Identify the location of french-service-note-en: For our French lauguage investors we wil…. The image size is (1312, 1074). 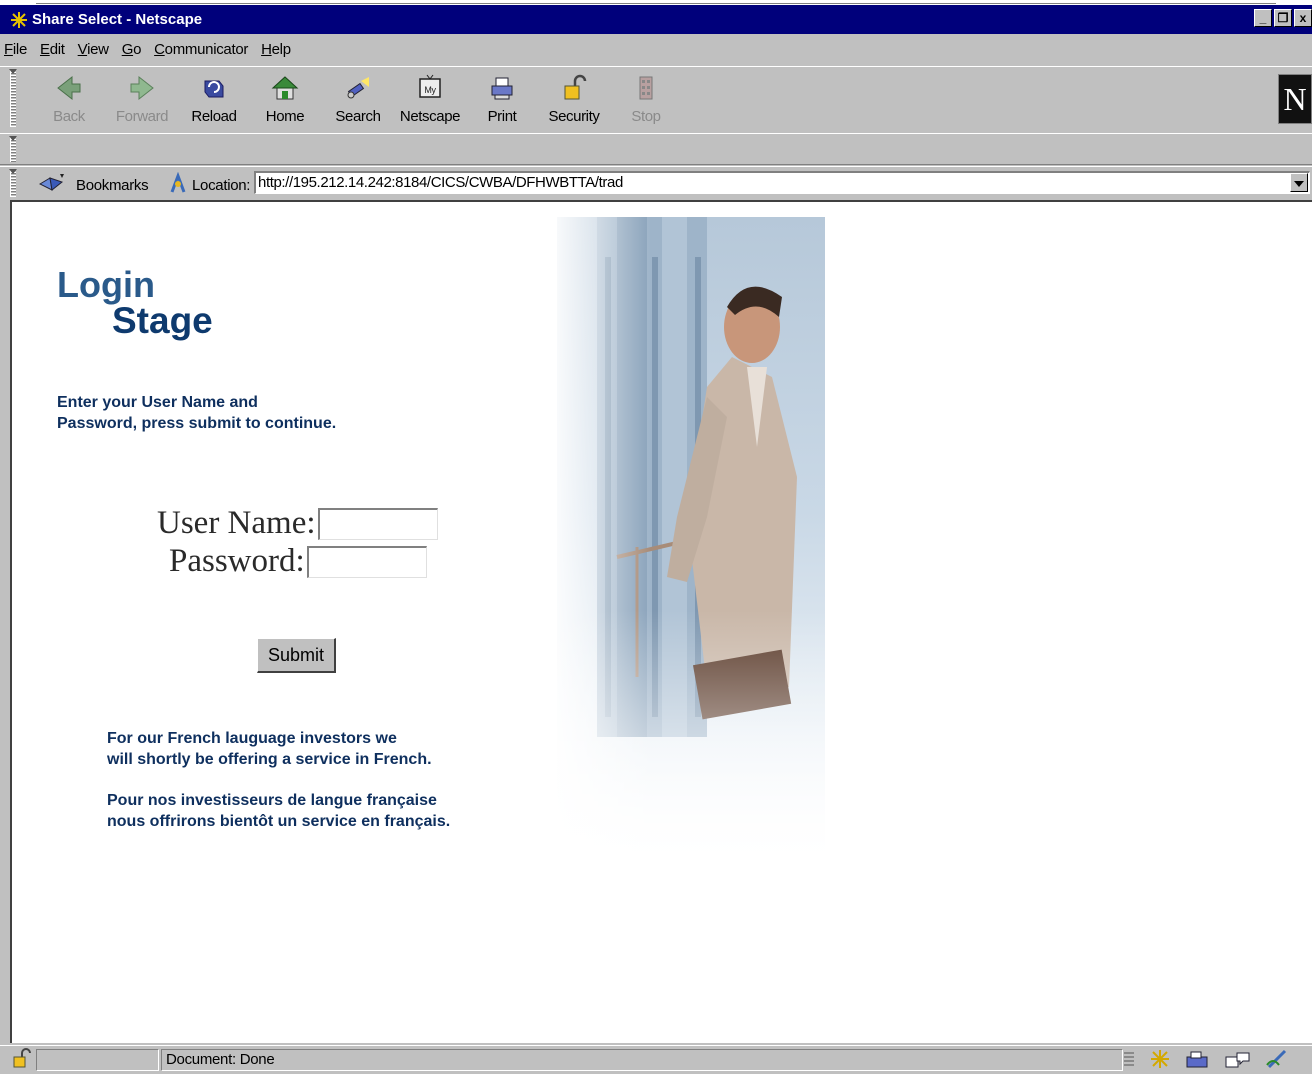
(269, 749).